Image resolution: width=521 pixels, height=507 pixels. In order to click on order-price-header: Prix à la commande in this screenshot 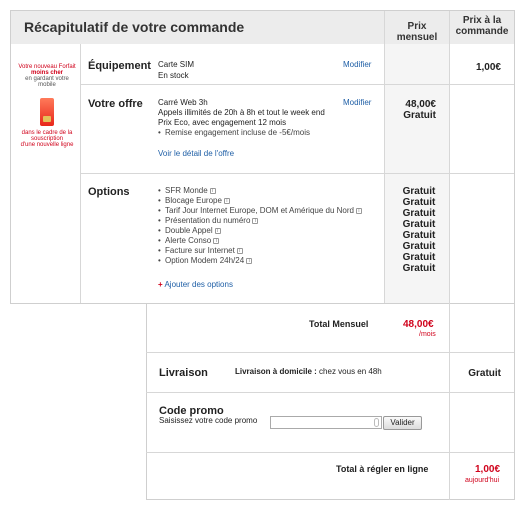, I will do `click(482, 26)`.